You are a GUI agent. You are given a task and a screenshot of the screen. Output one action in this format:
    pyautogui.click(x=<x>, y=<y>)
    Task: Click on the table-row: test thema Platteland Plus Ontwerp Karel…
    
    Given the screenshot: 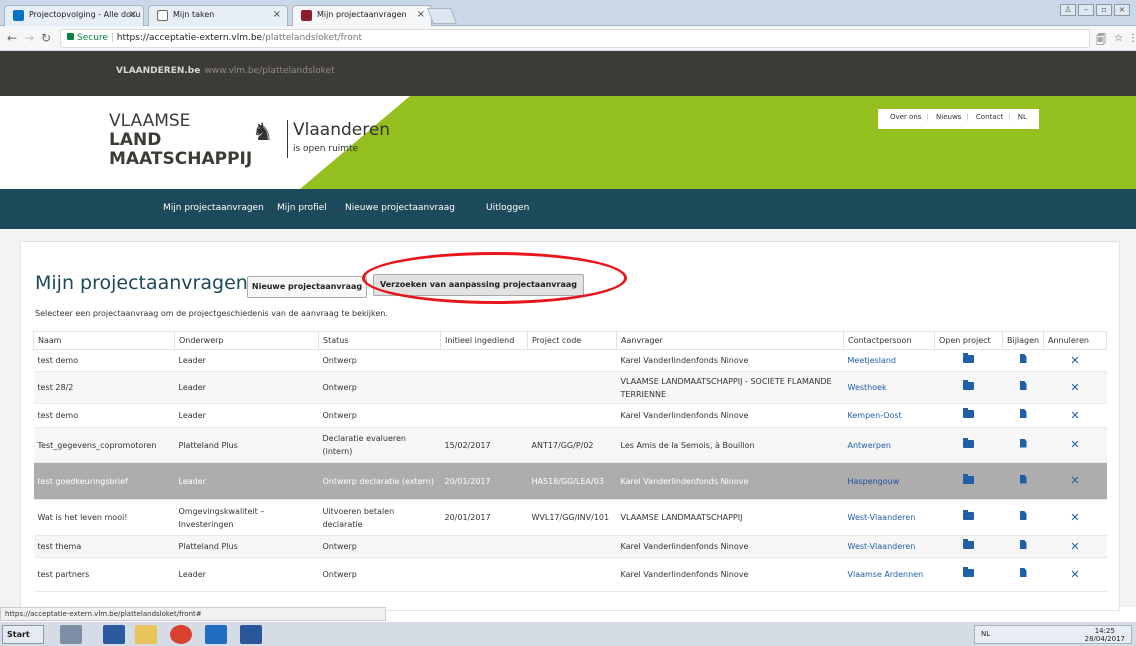 What is the action you would take?
    pyautogui.click(x=570, y=546)
    